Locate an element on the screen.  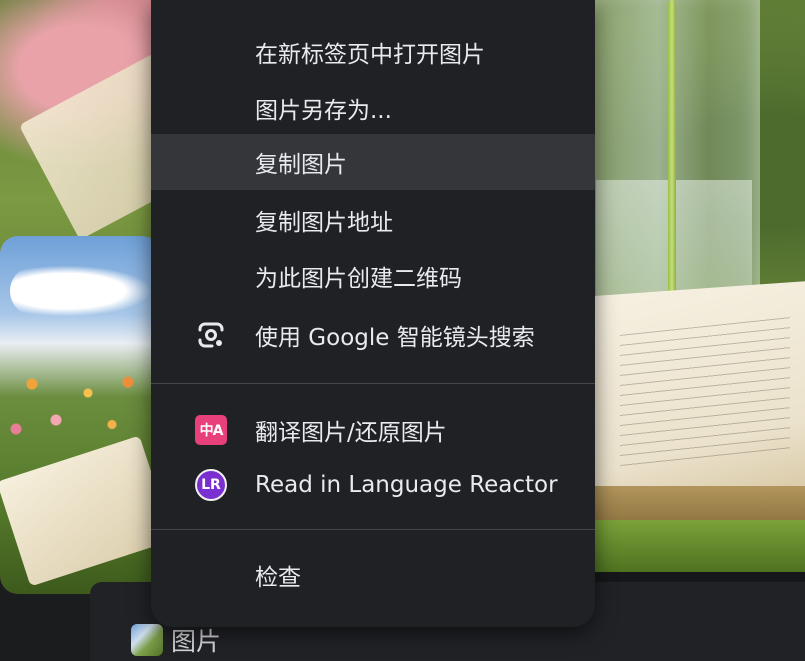
bottom-tab-label: 图片 is located at coordinates (196, 641).